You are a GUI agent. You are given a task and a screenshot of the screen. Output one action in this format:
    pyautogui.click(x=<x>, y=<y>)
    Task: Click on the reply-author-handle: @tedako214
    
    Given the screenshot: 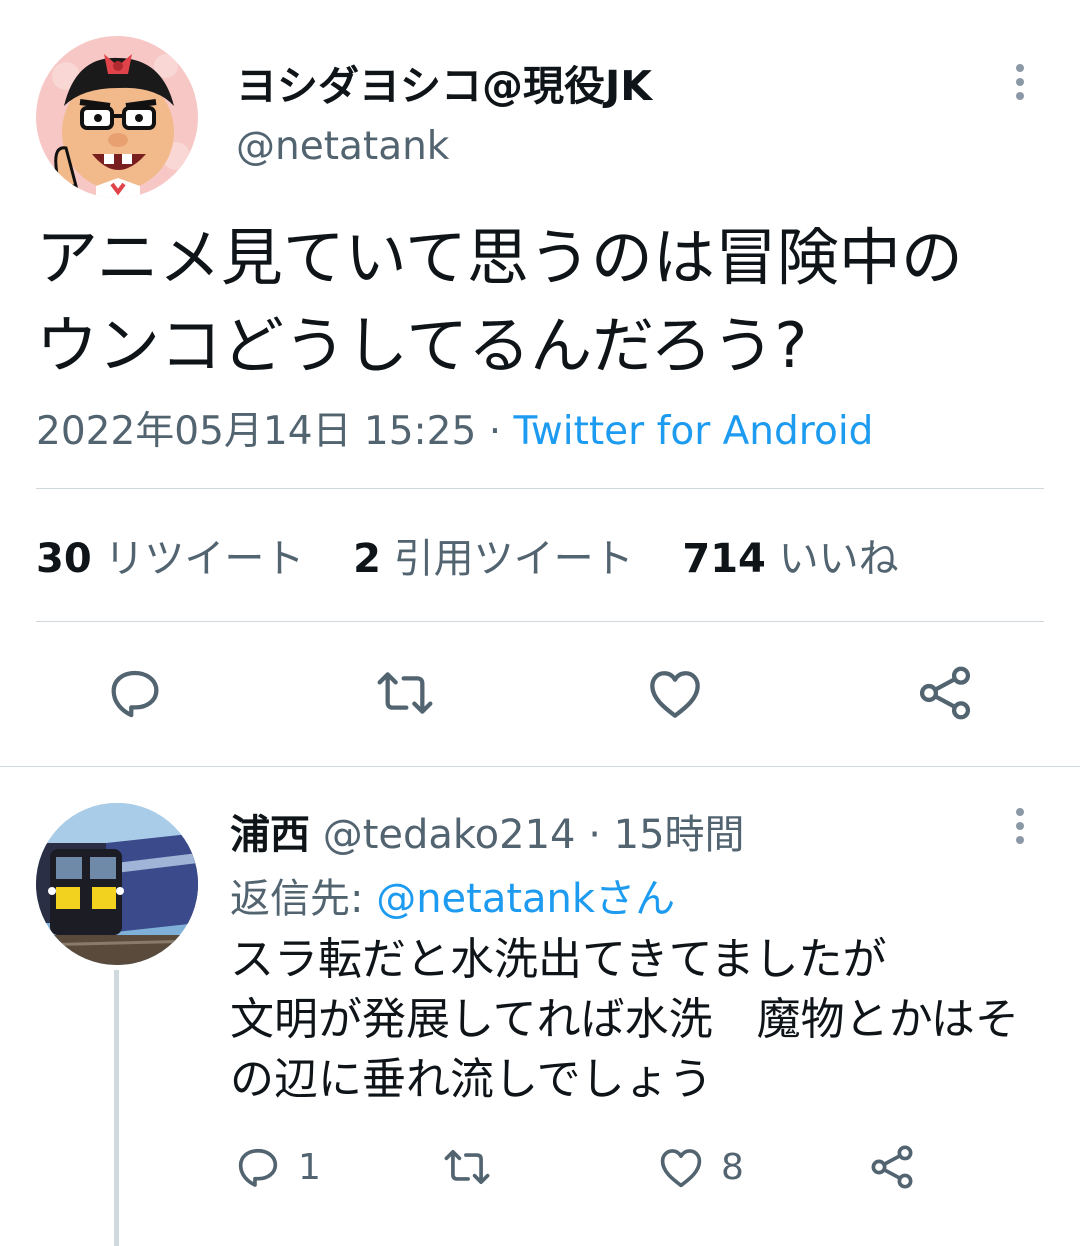 What is the action you would take?
    pyautogui.click(x=449, y=835)
    